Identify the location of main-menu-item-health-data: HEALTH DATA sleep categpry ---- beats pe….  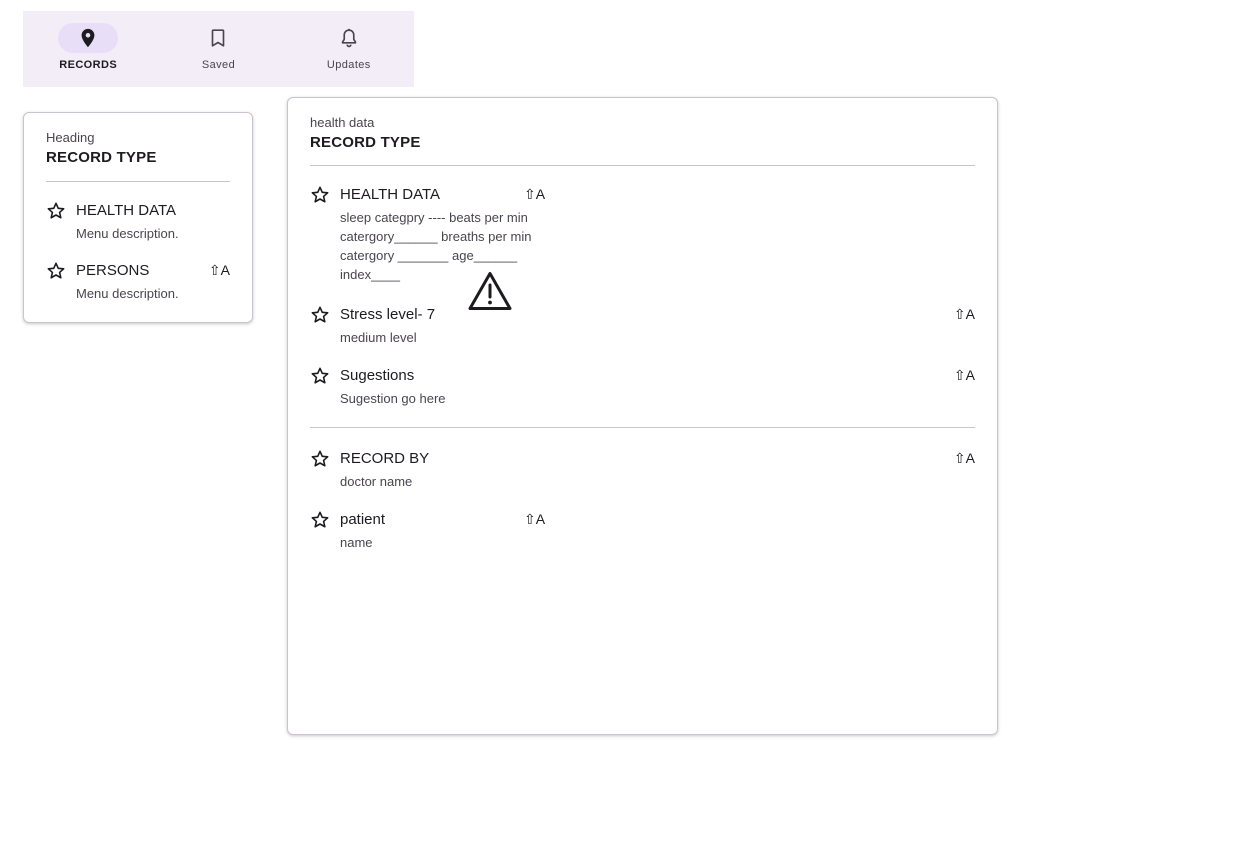
(642, 234).